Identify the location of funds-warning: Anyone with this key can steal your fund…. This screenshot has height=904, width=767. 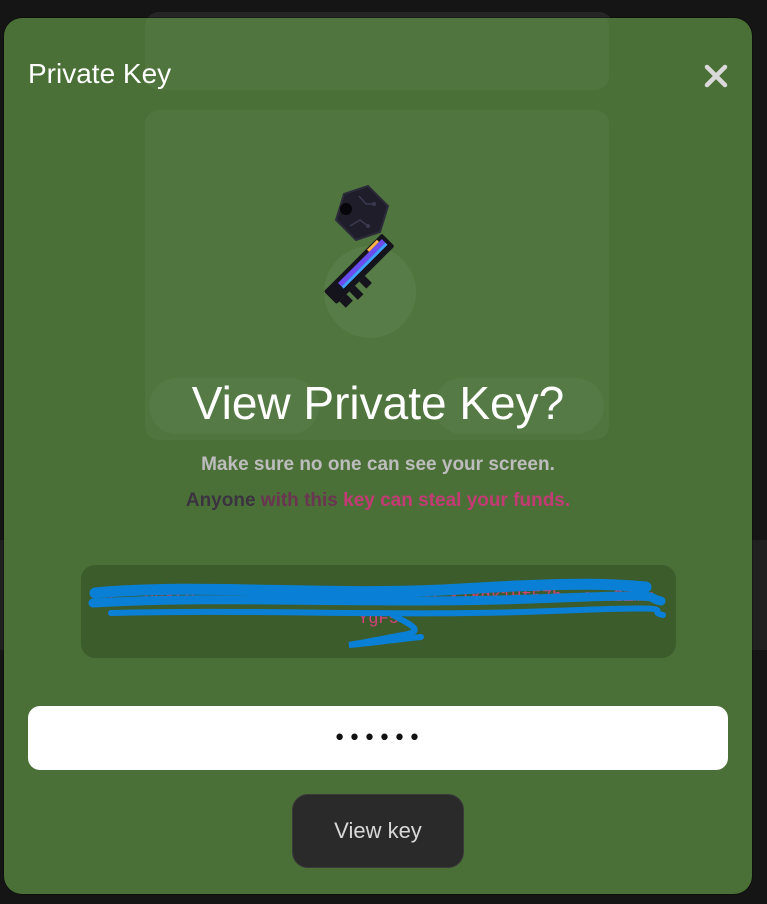
(378, 501).